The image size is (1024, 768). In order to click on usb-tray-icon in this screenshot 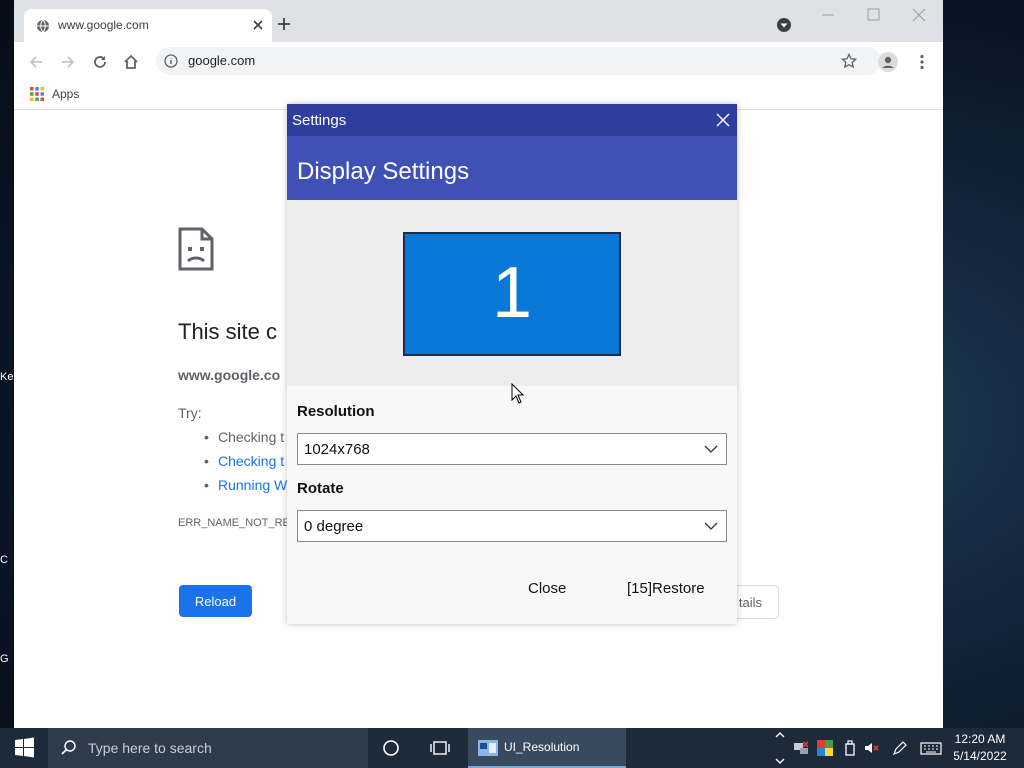, I will do `click(850, 748)`.